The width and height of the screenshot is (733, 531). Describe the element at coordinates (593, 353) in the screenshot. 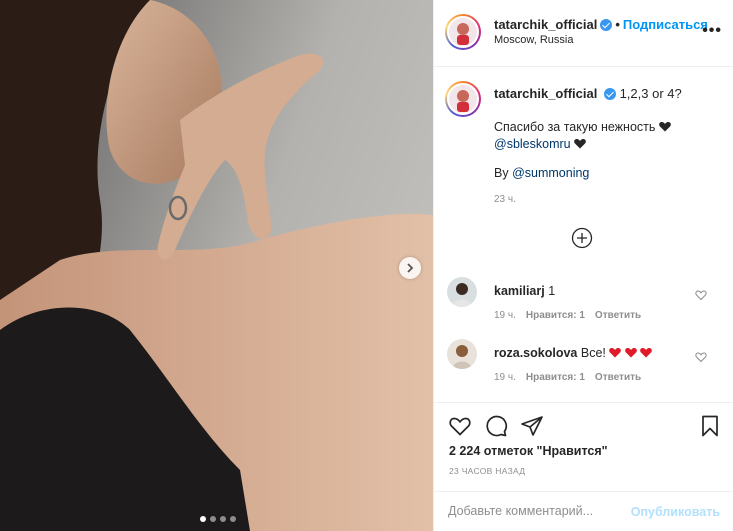

I see `comment-text: Все!` at that location.